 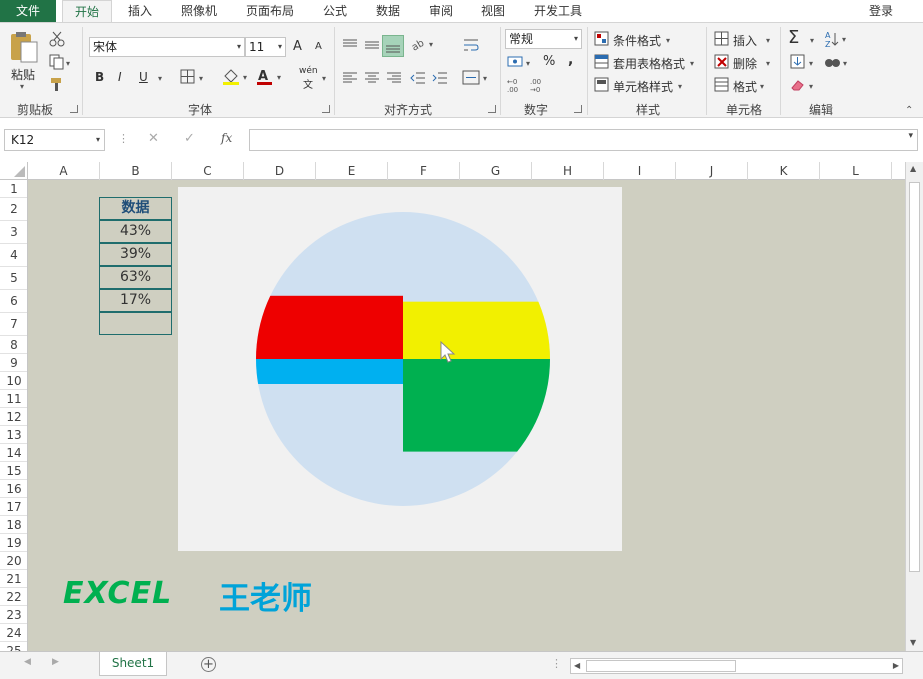 I want to click on align-right-icon, so click(x=394, y=79).